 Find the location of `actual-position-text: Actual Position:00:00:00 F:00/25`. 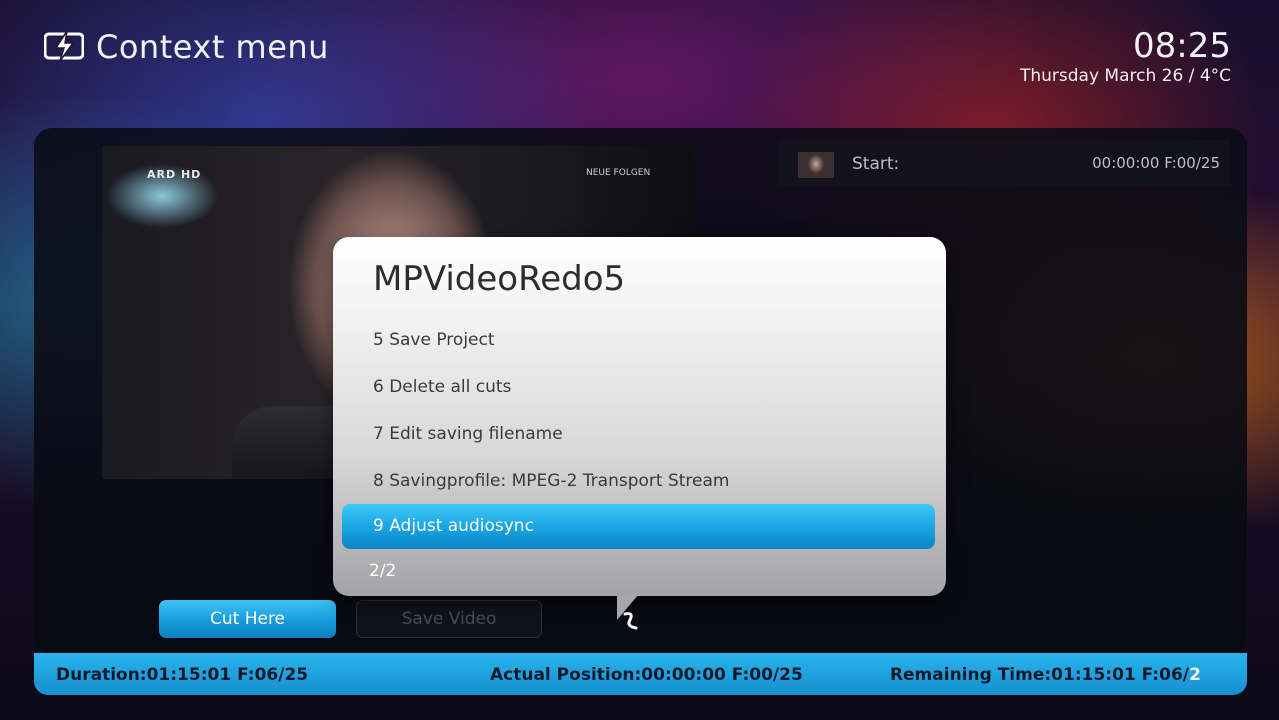

actual-position-text: Actual Position:00:00:00 F:00/25 is located at coordinates (646, 675).